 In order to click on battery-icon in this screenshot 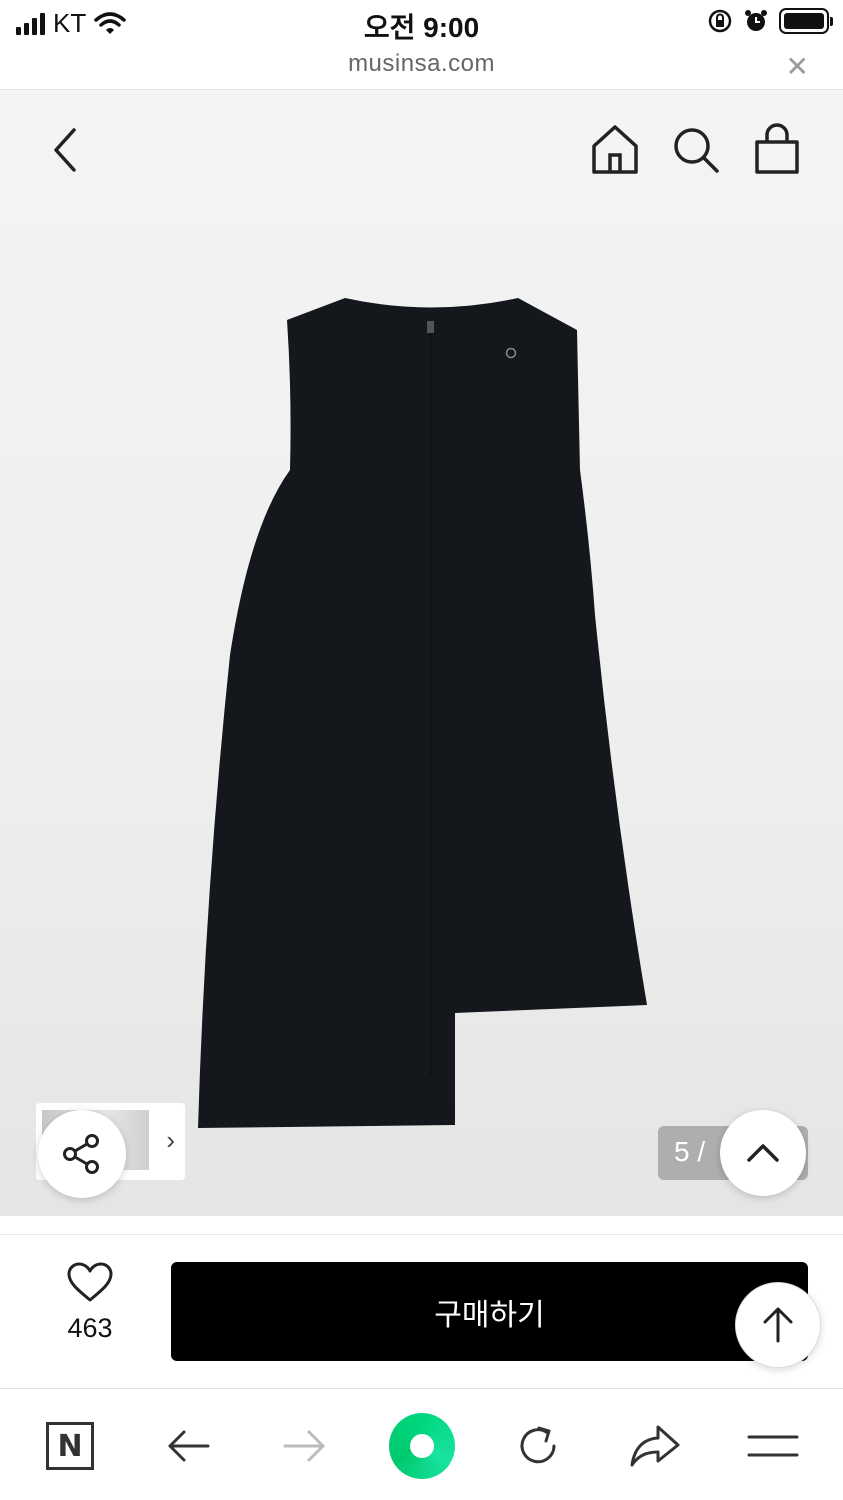, I will do `click(806, 21)`.